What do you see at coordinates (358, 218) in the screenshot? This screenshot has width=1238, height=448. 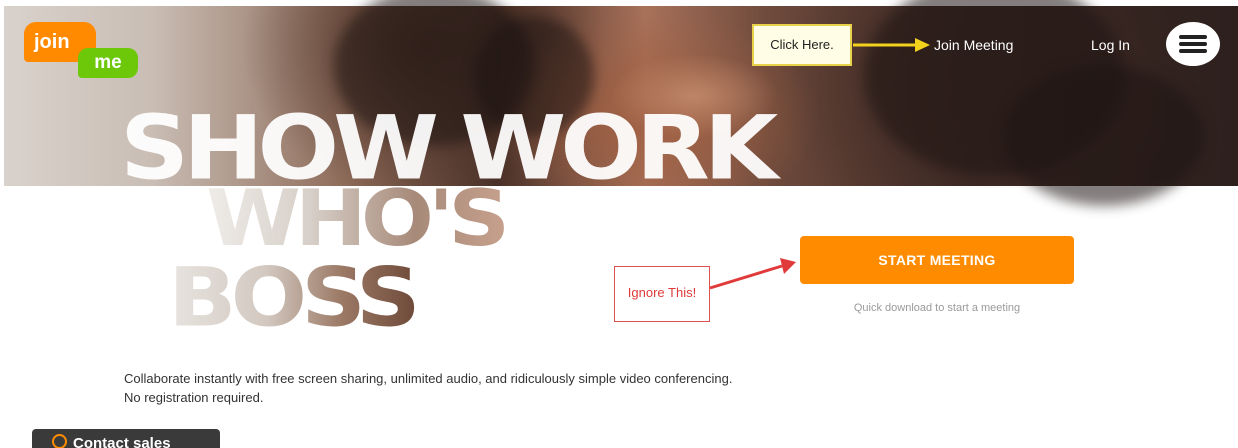 I see `headline-line-2: WHO'S` at bounding box center [358, 218].